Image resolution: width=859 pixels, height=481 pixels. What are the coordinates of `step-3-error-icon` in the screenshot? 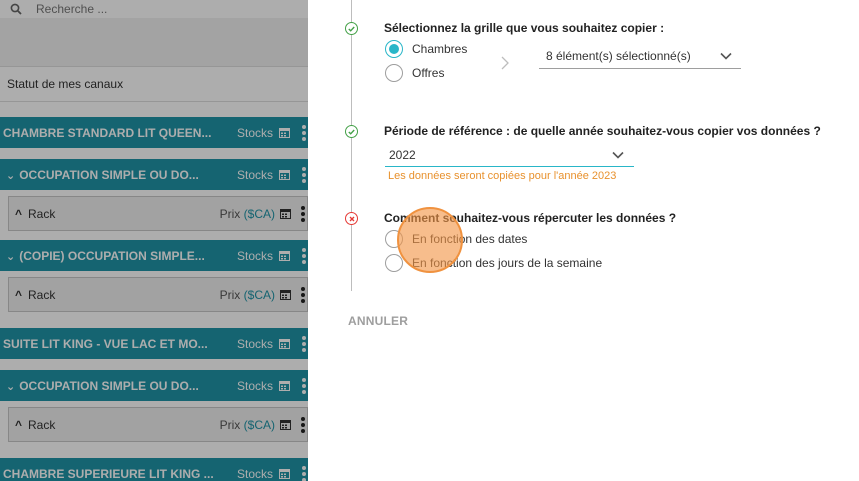 It's located at (351, 218).